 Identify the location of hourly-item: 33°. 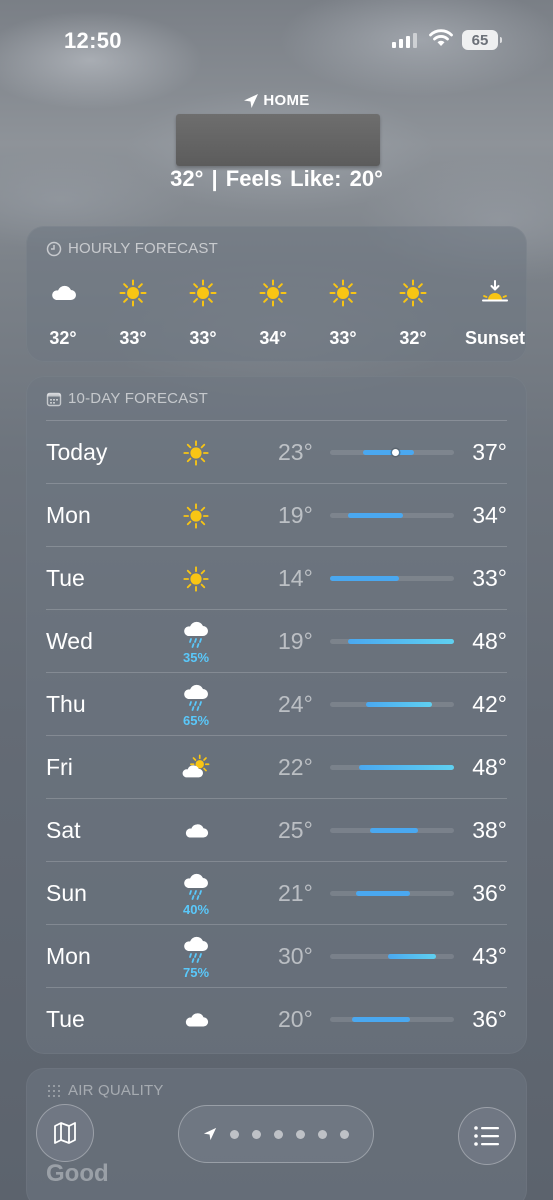
(133, 313).